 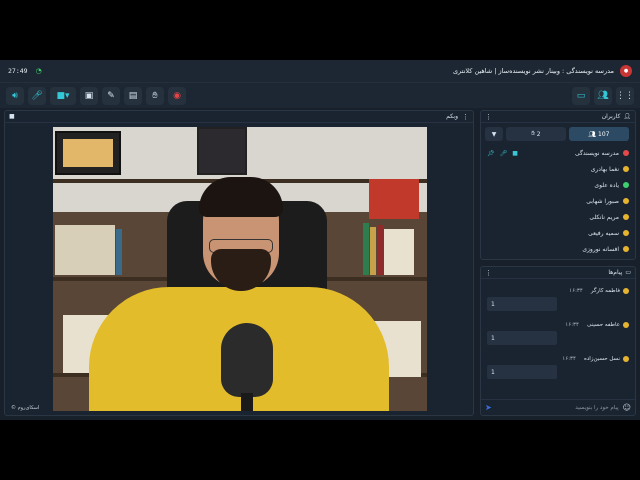 What do you see at coordinates (38, 71) in the screenshot?
I see `wifi-icon: ◔` at bounding box center [38, 71].